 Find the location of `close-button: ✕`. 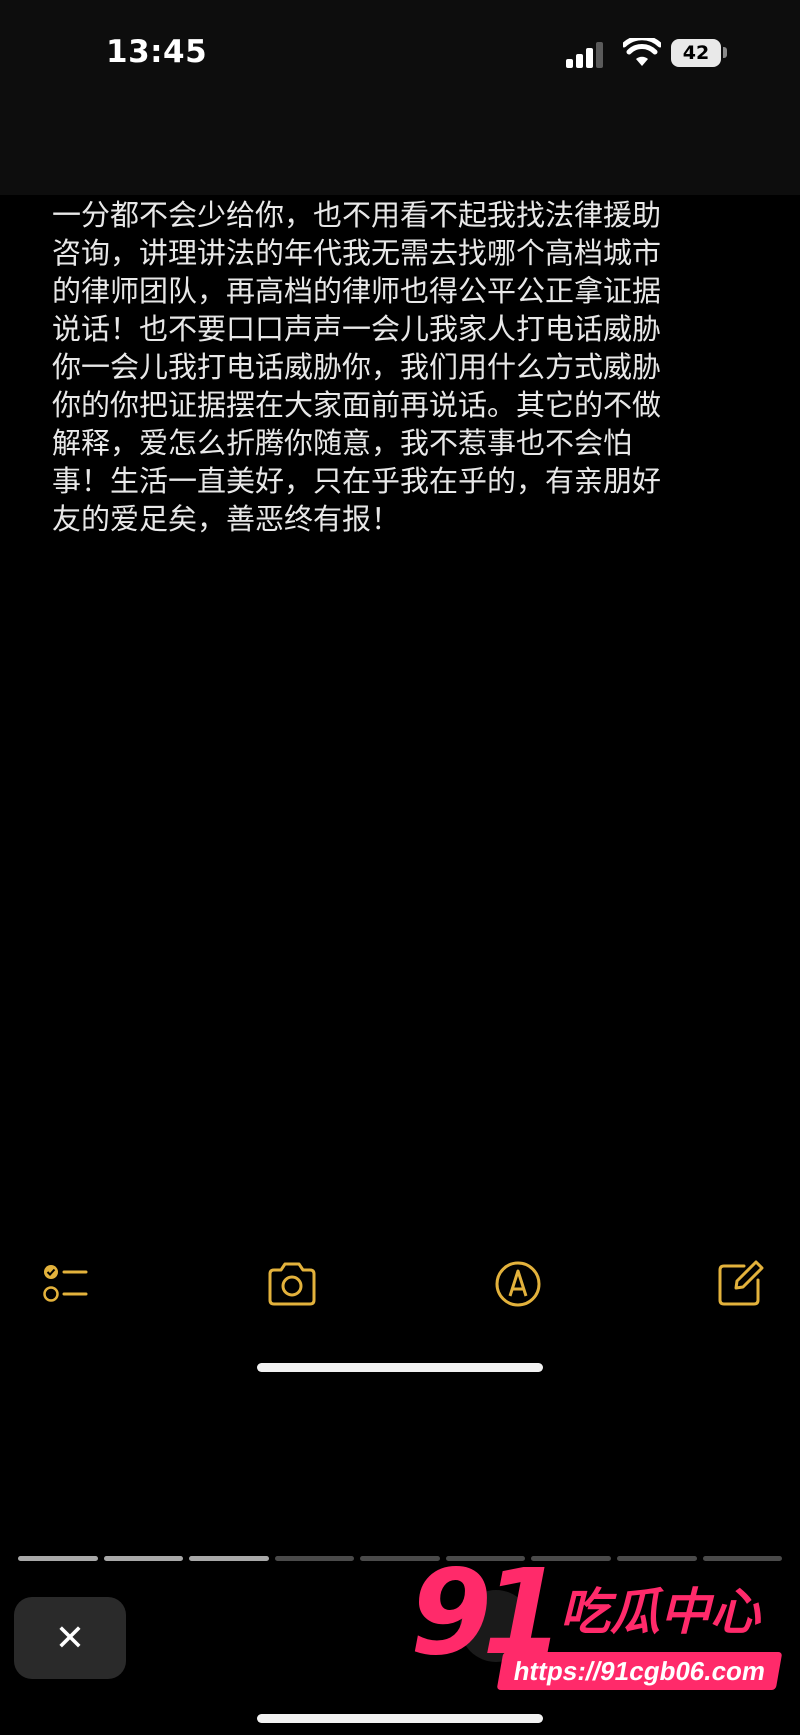

close-button: ✕ is located at coordinates (70, 1638).